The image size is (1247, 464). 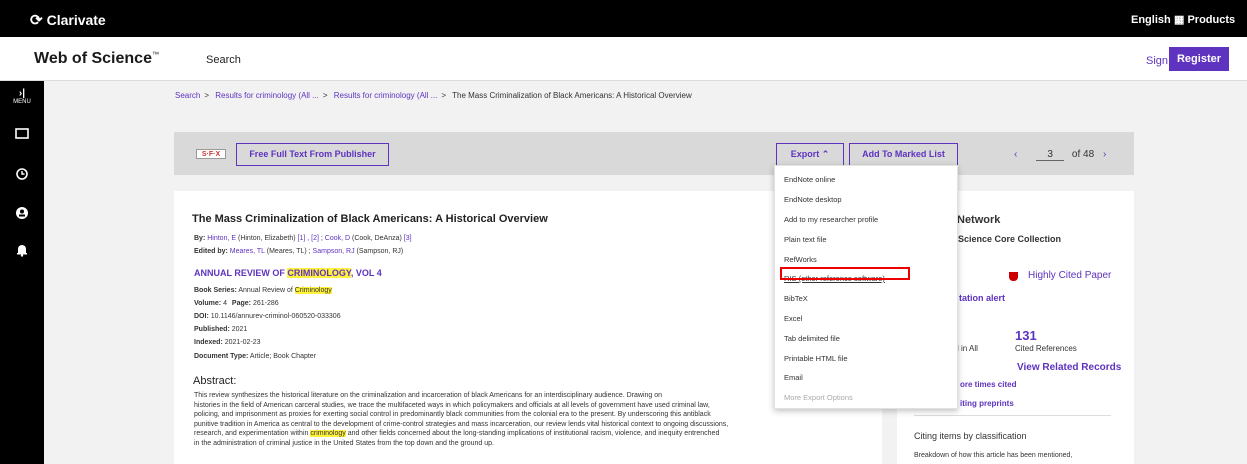 What do you see at coordinates (334, 251) in the screenshot?
I see `editor-link: Sampson, RJ` at bounding box center [334, 251].